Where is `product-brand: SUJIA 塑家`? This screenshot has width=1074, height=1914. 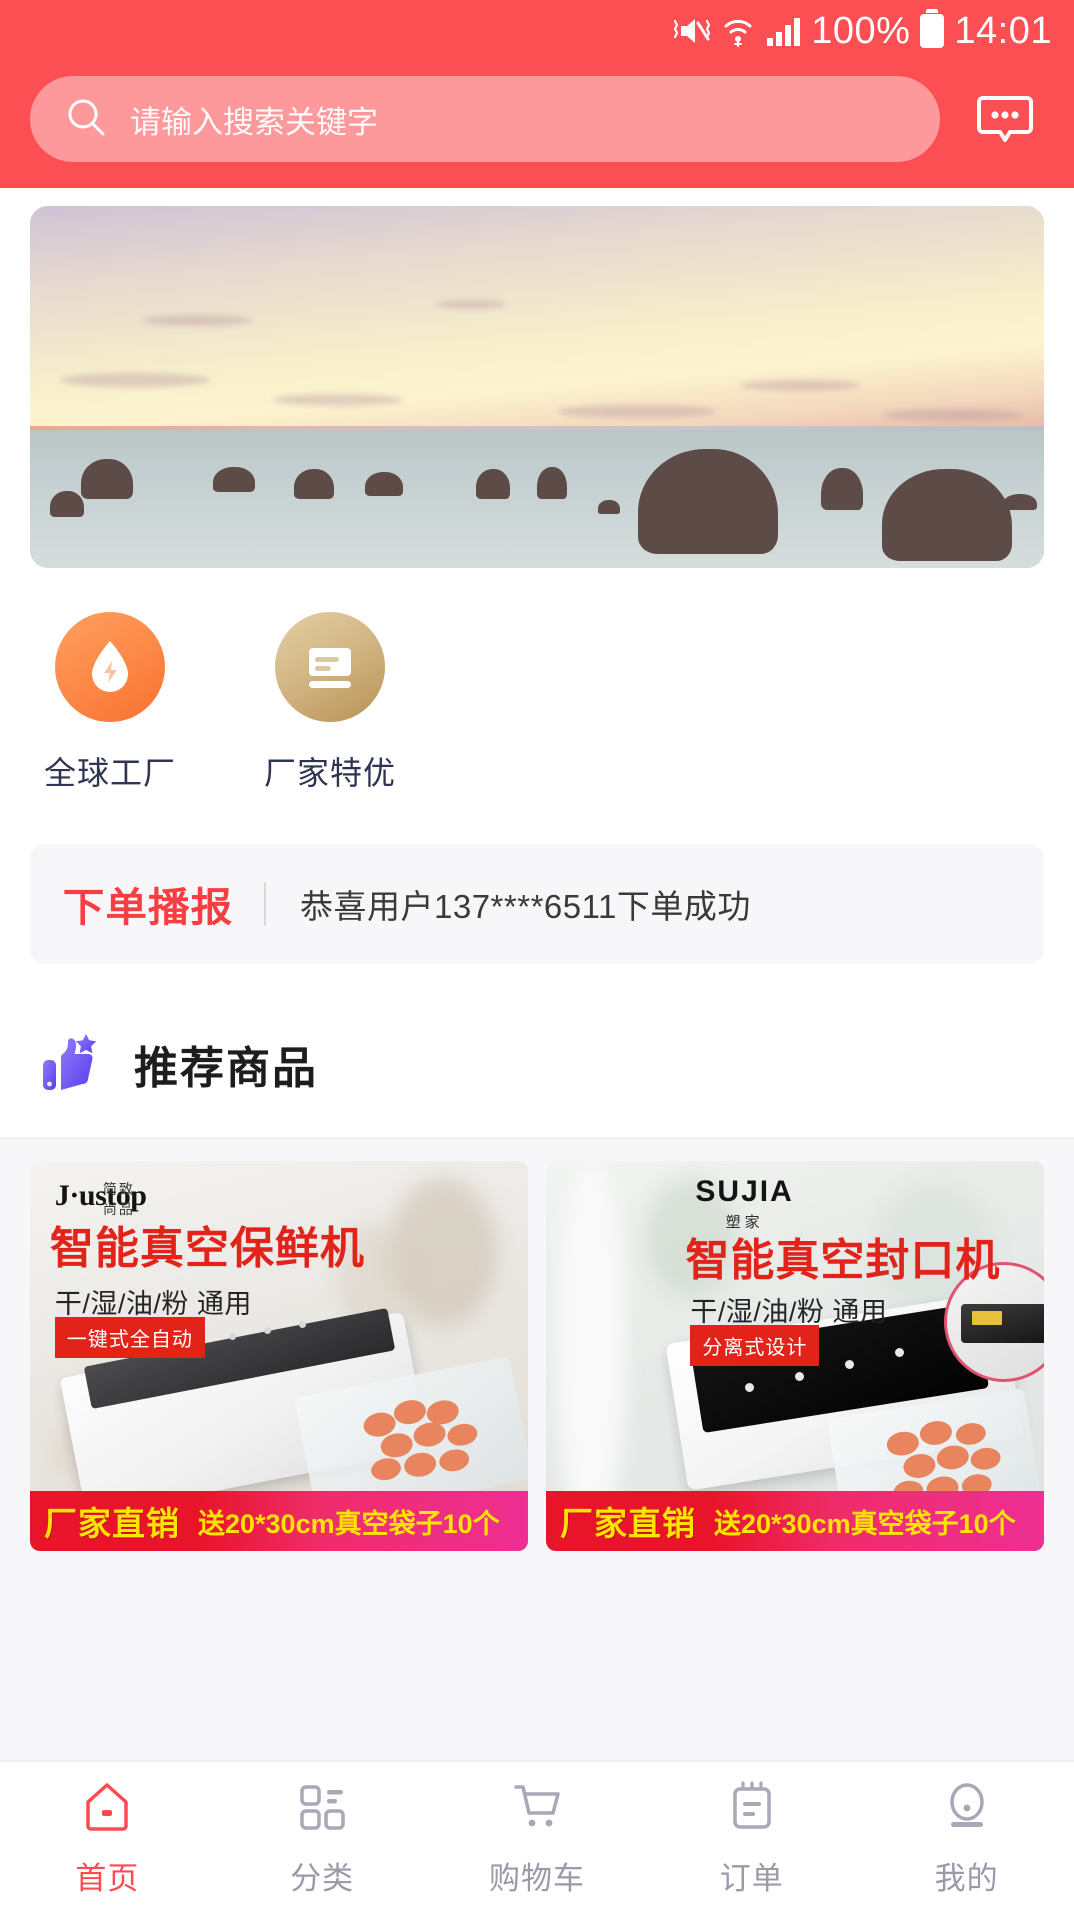
product-brand: SUJIA 塑家 is located at coordinates (744, 1203).